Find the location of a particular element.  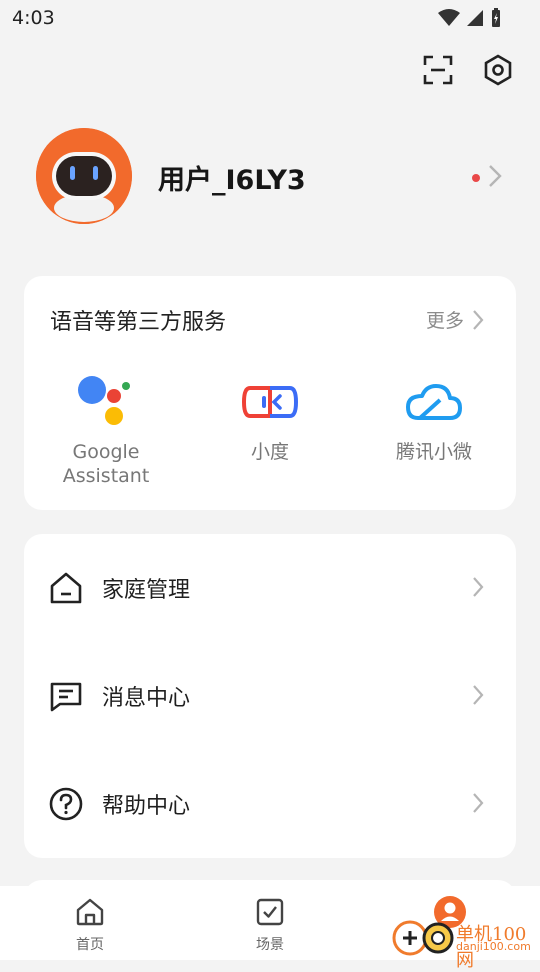

wifi-icon is located at coordinates (449, 17).